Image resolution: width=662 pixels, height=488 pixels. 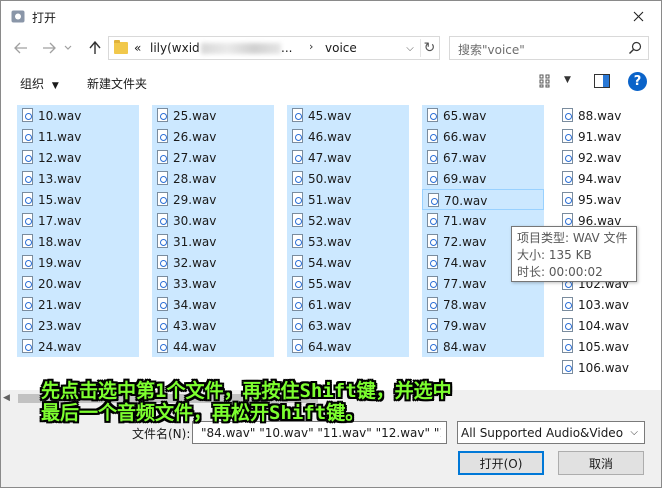 What do you see at coordinates (551, 432) in the screenshot?
I see `file-type-select: All Supported Audio&Video ⌵` at bounding box center [551, 432].